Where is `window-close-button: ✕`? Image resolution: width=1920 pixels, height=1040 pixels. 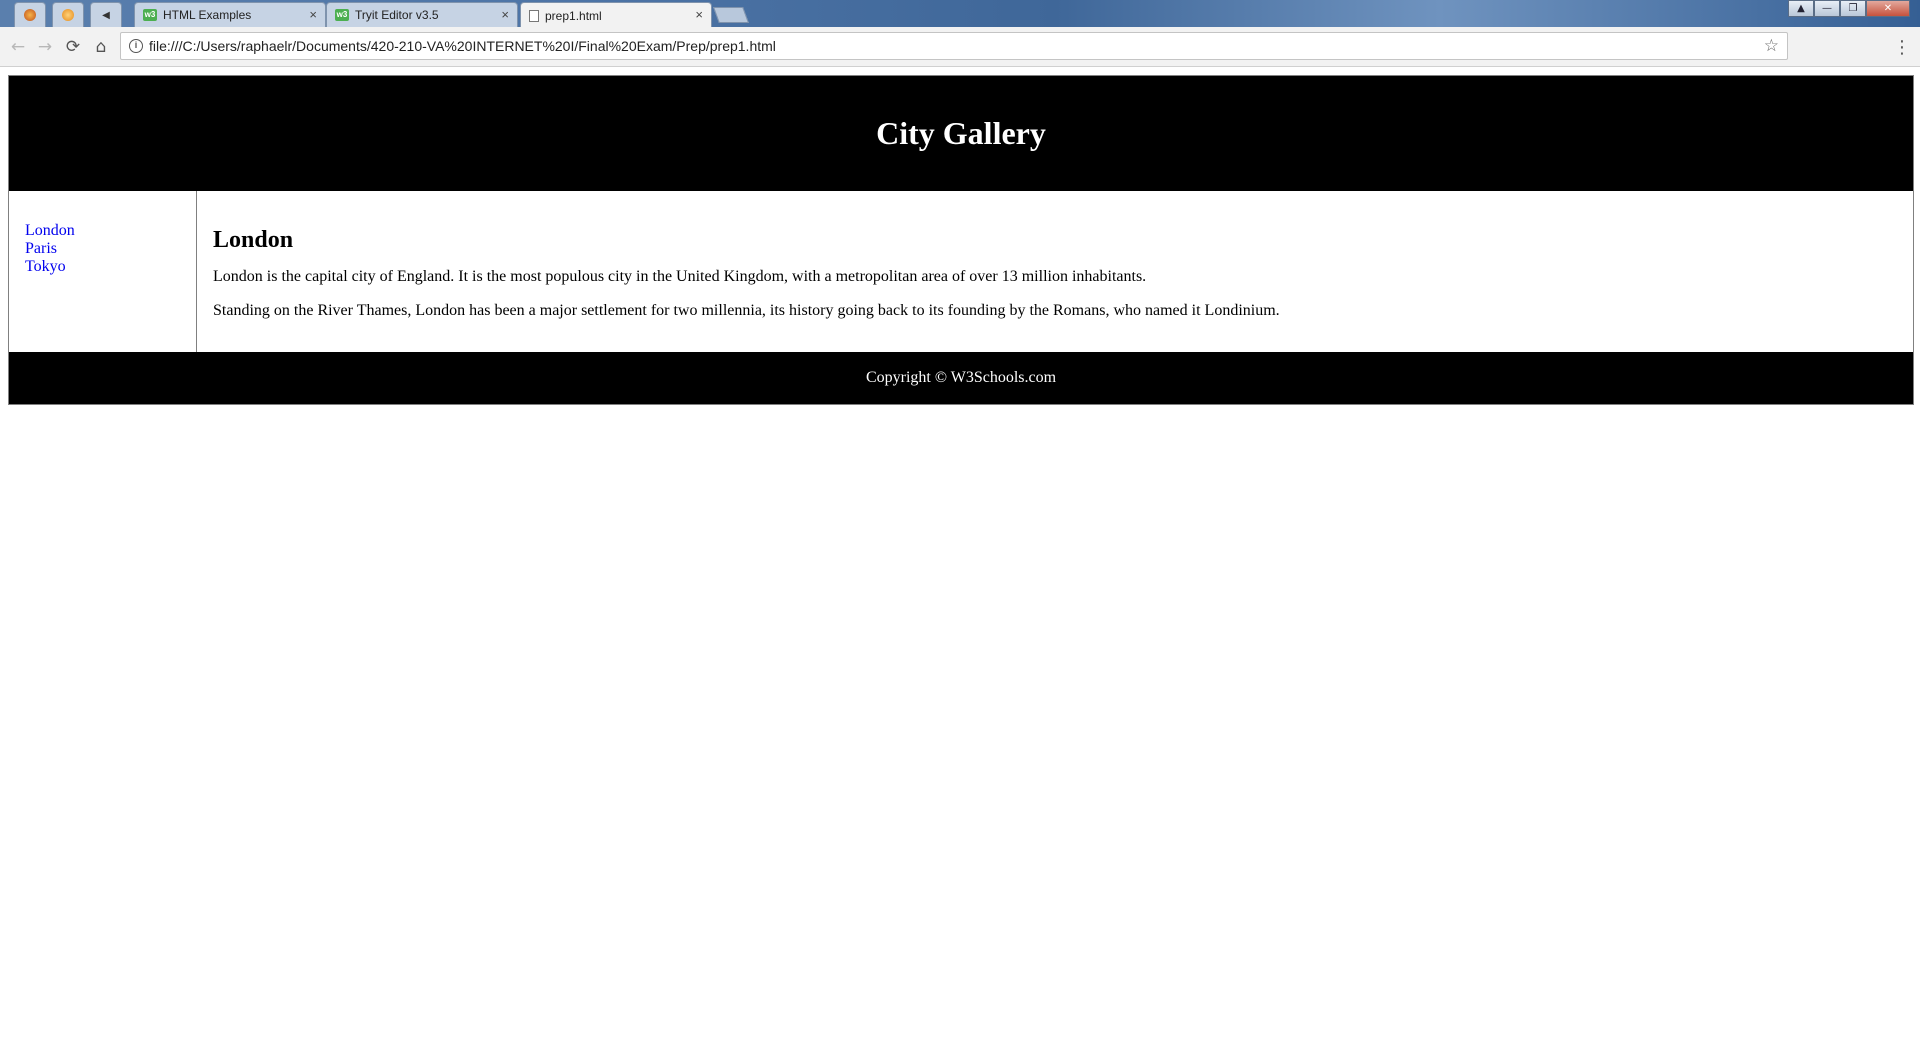 window-close-button: ✕ is located at coordinates (1888, 8).